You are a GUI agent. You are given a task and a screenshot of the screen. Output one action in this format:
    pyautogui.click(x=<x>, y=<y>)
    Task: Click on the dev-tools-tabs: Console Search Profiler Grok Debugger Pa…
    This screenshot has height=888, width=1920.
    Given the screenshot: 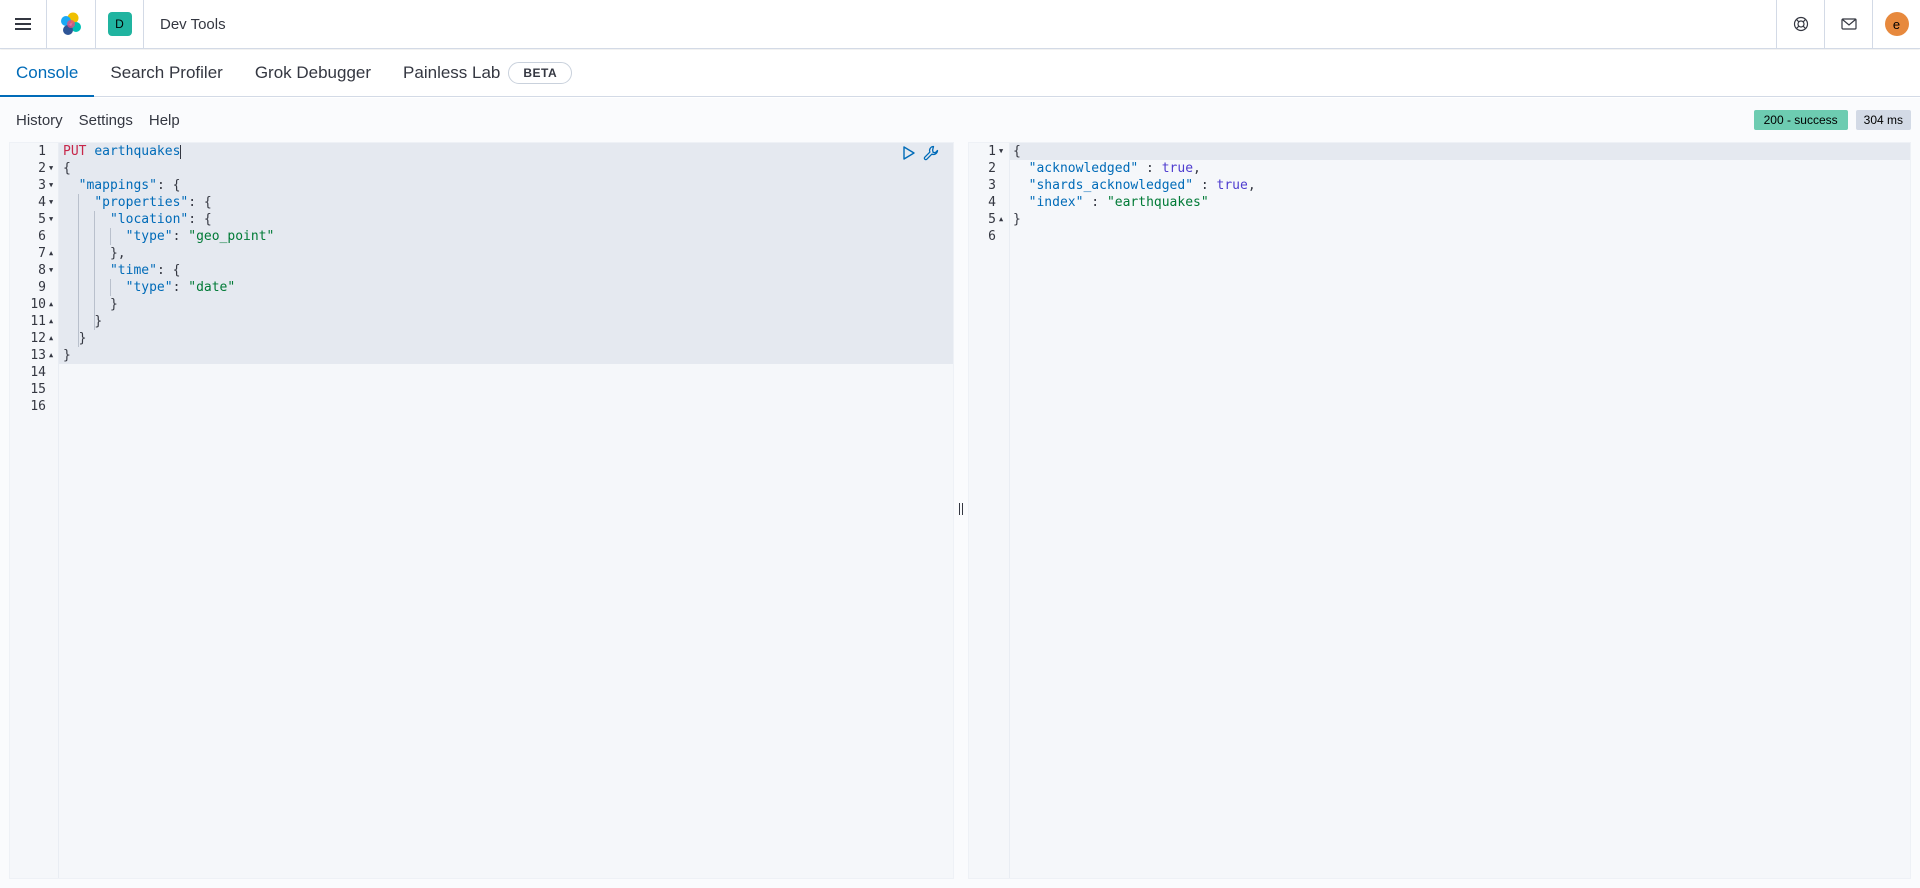 What is the action you would take?
    pyautogui.click(x=960, y=73)
    